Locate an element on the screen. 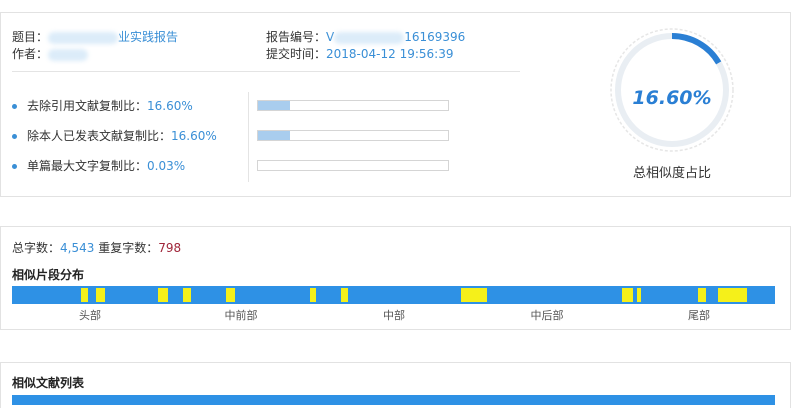  position-label-head: 头部 is located at coordinates (90, 315).